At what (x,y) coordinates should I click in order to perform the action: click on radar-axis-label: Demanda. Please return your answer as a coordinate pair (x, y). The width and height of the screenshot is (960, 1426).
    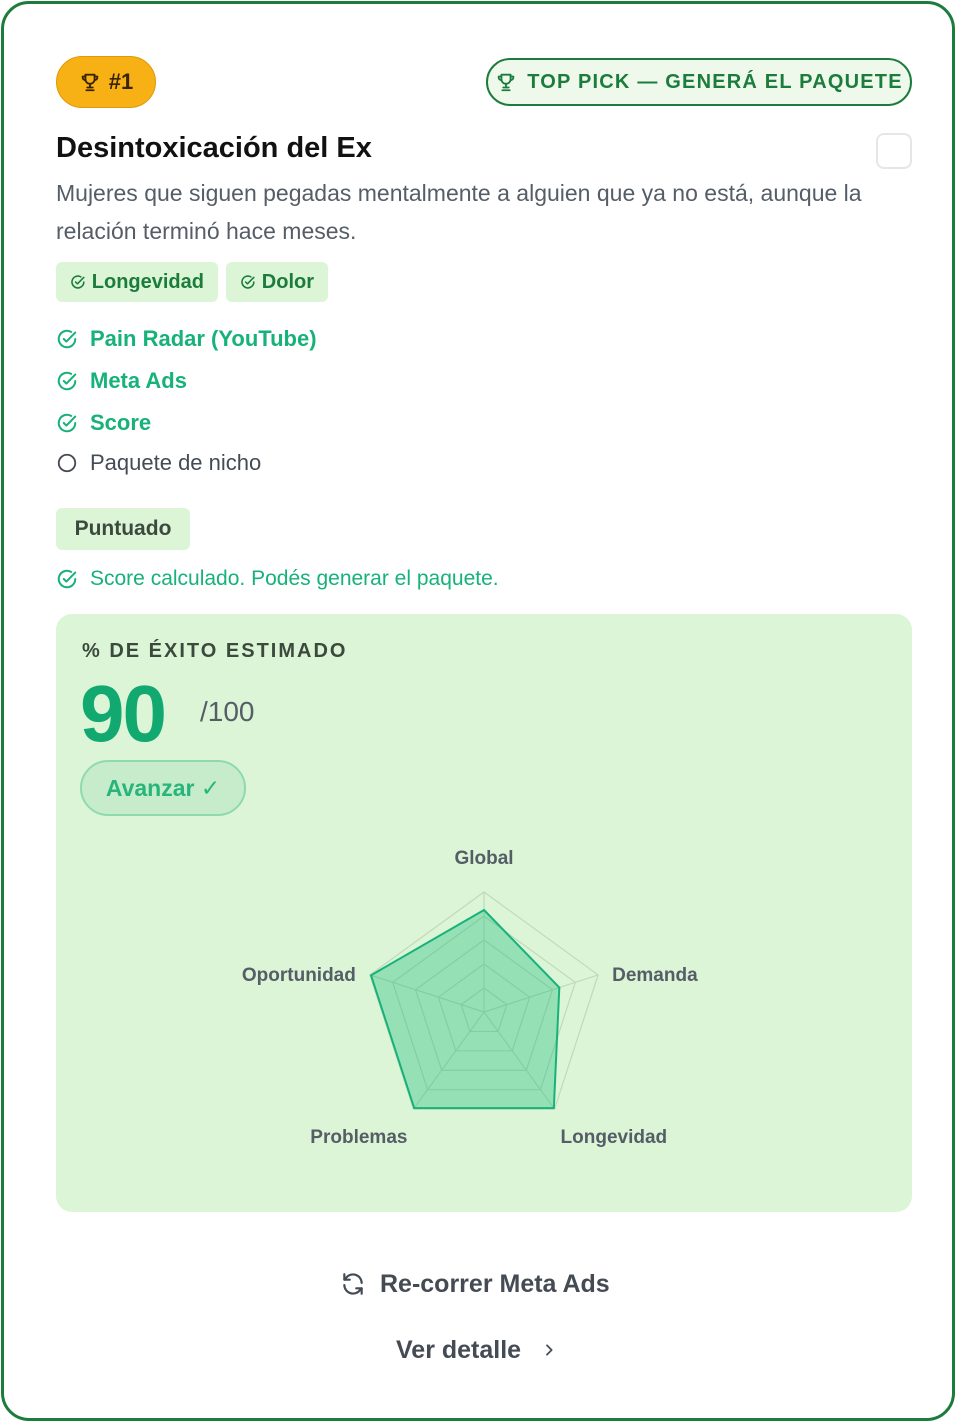
    Looking at the image, I should click on (655, 975).